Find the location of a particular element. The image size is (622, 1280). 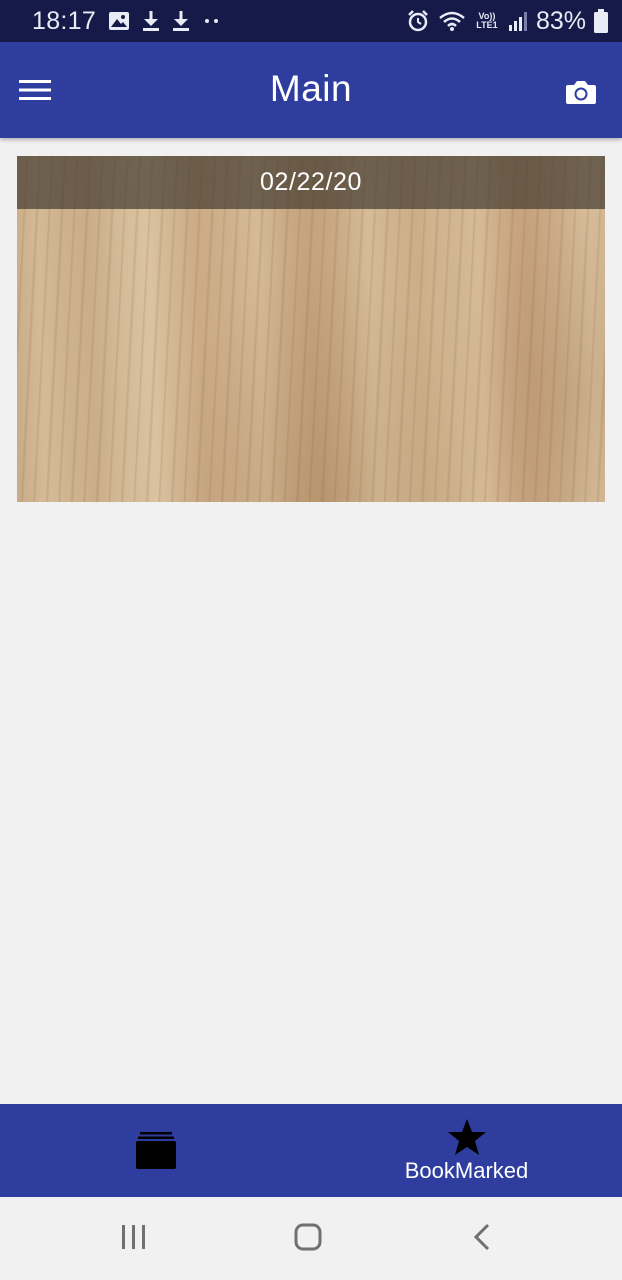

alarm-icon is located at coordinates (418, 21).